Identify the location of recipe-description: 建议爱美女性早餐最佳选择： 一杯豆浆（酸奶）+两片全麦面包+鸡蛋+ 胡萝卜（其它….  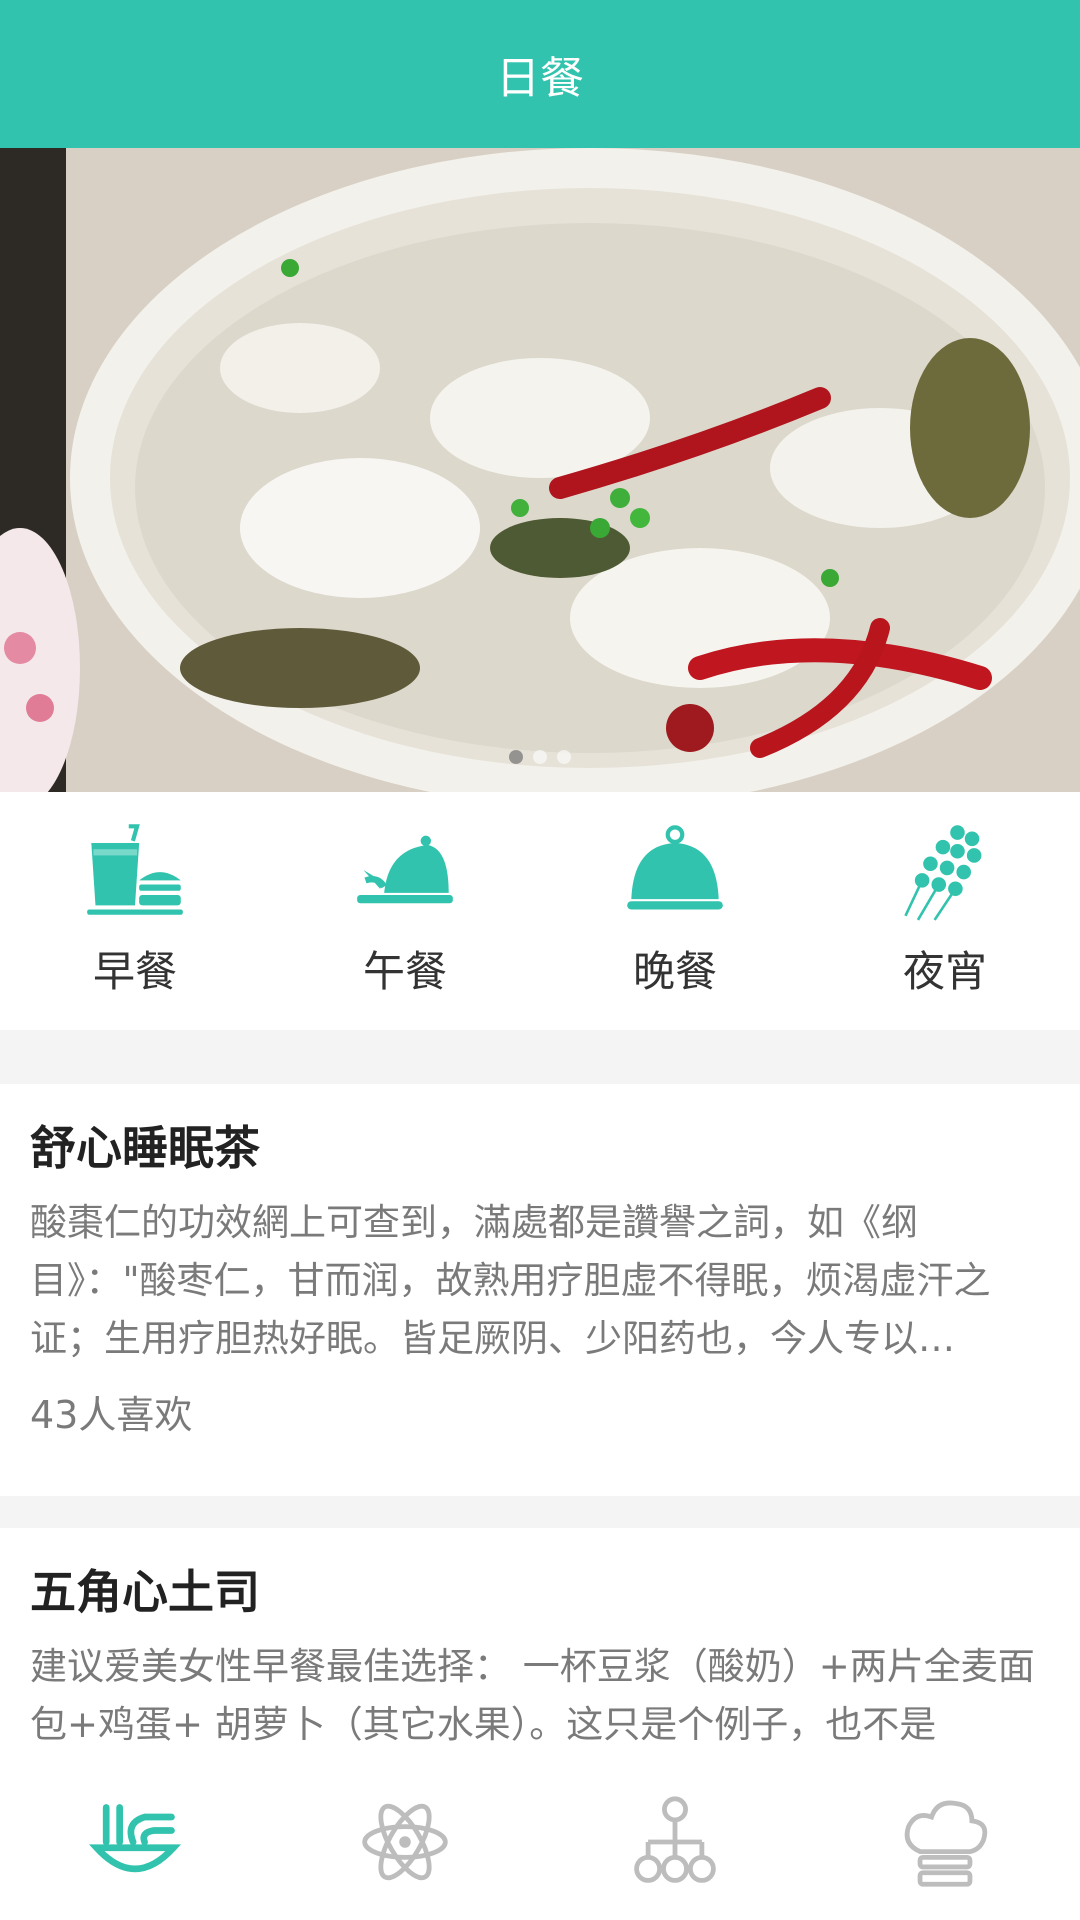
(532, 1695).